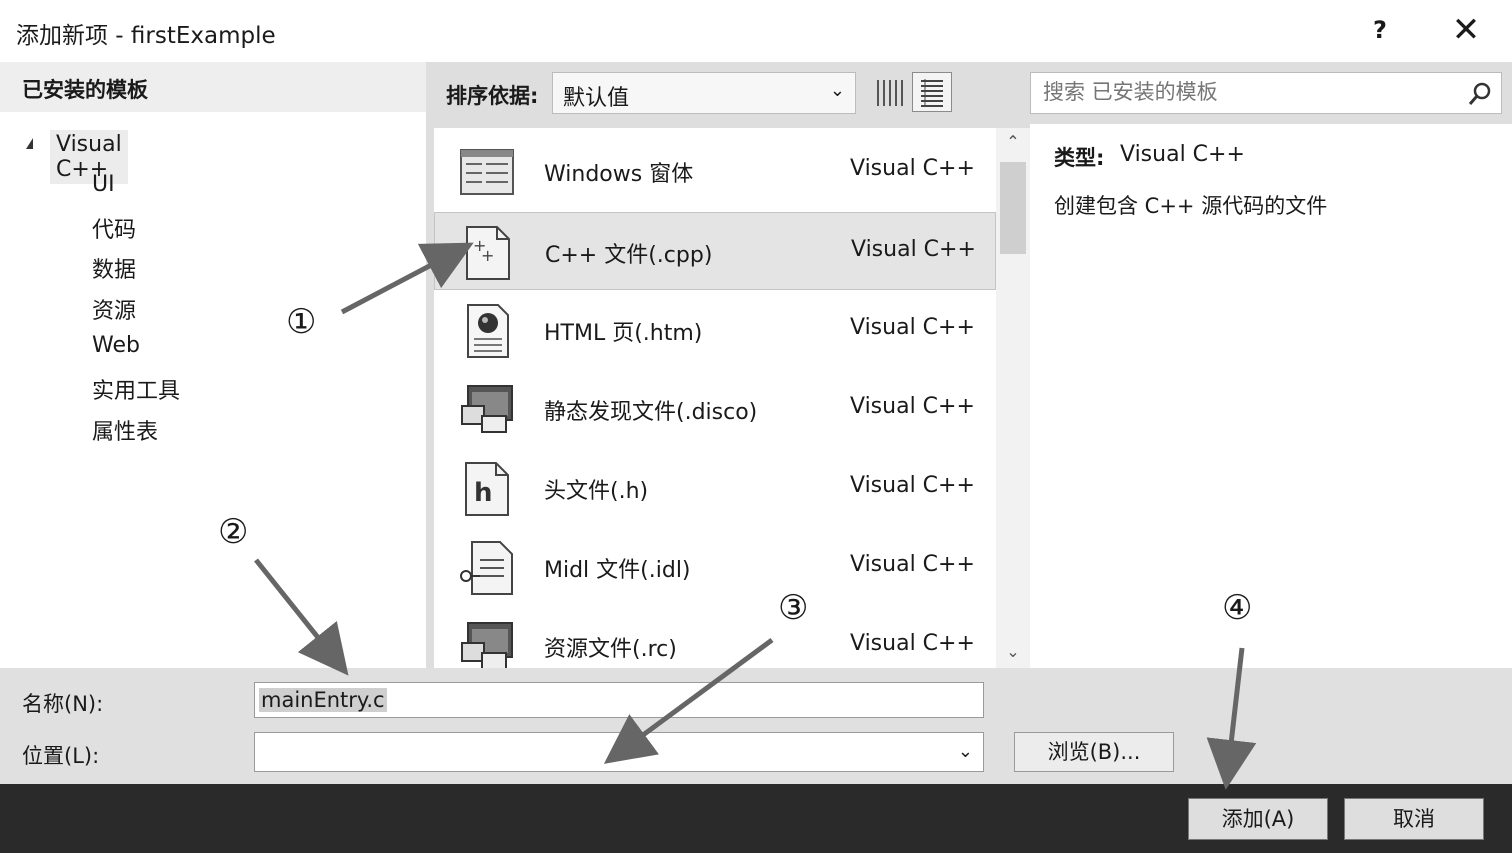 The width and height of the screenshot is (1512, 853). What do you see at coordinates (932, 92) in the screenshot?
I see `list-view-icon` at bounding box center [932, 92].